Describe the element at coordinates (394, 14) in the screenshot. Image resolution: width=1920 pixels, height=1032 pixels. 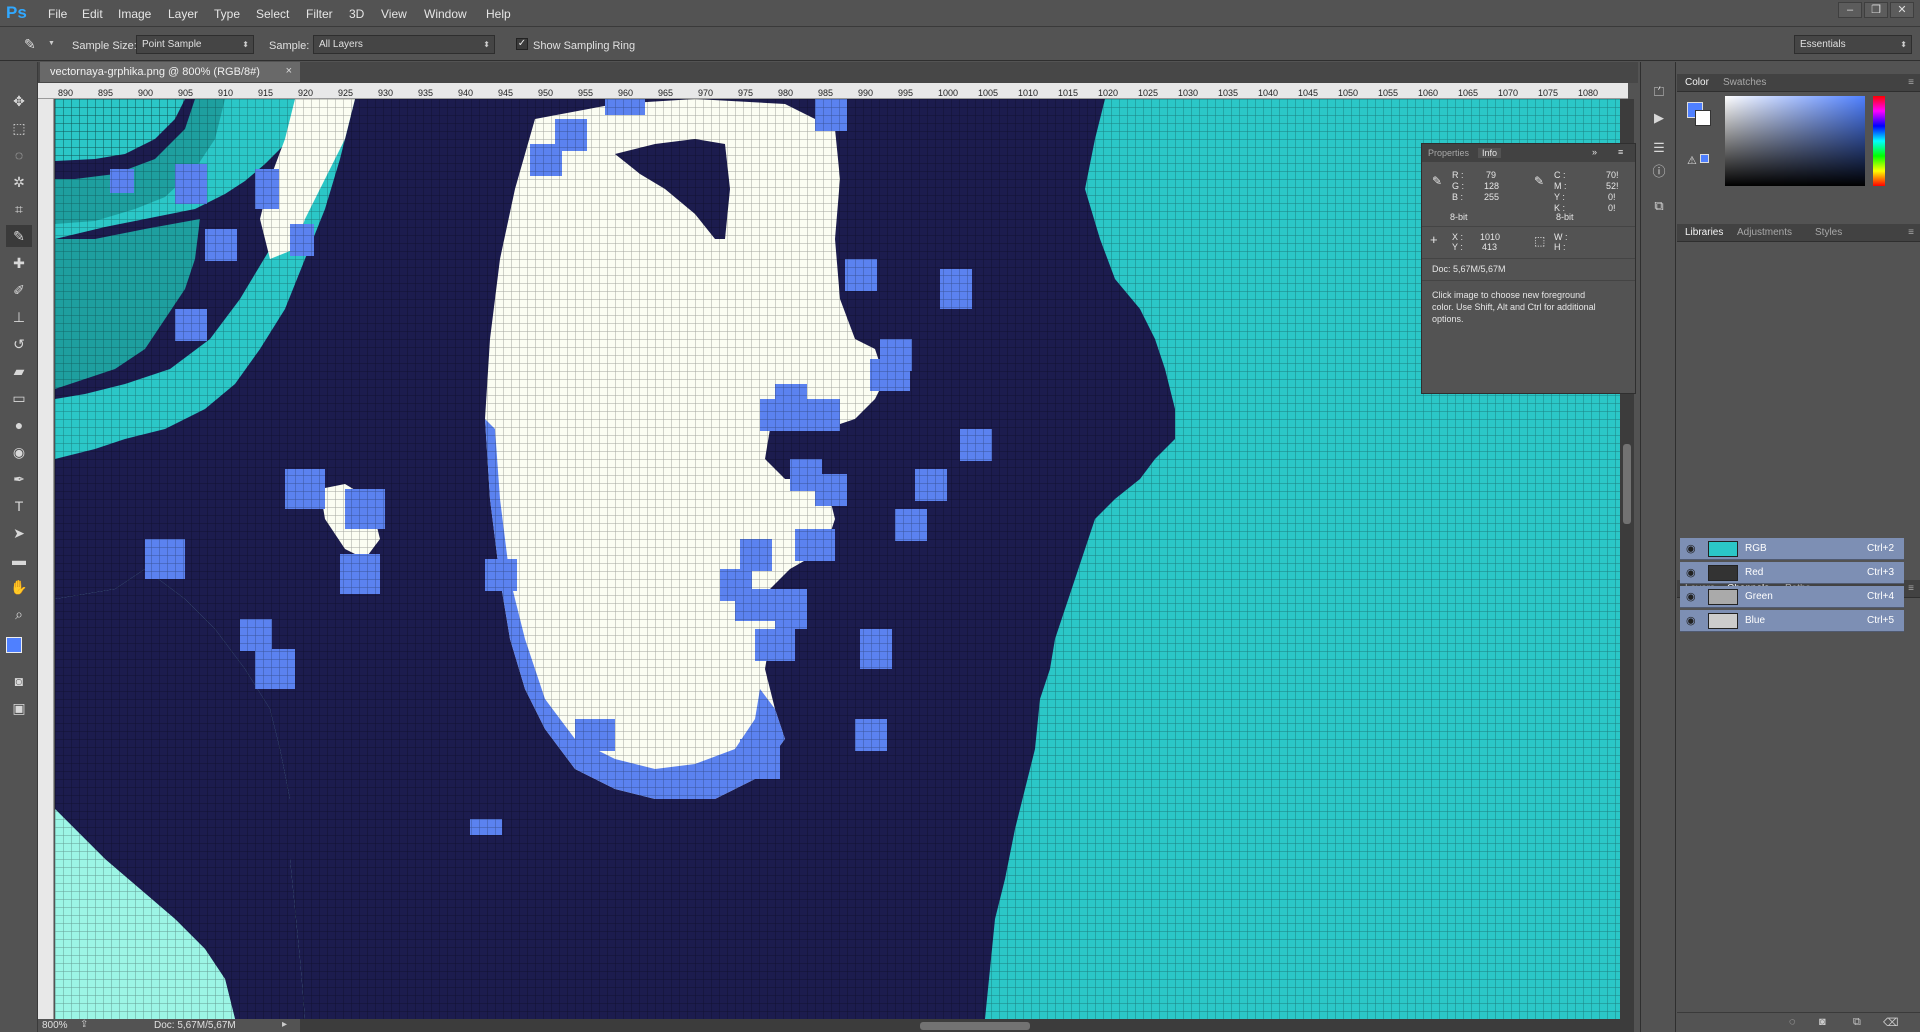
I see `menu-view: View` at that location.